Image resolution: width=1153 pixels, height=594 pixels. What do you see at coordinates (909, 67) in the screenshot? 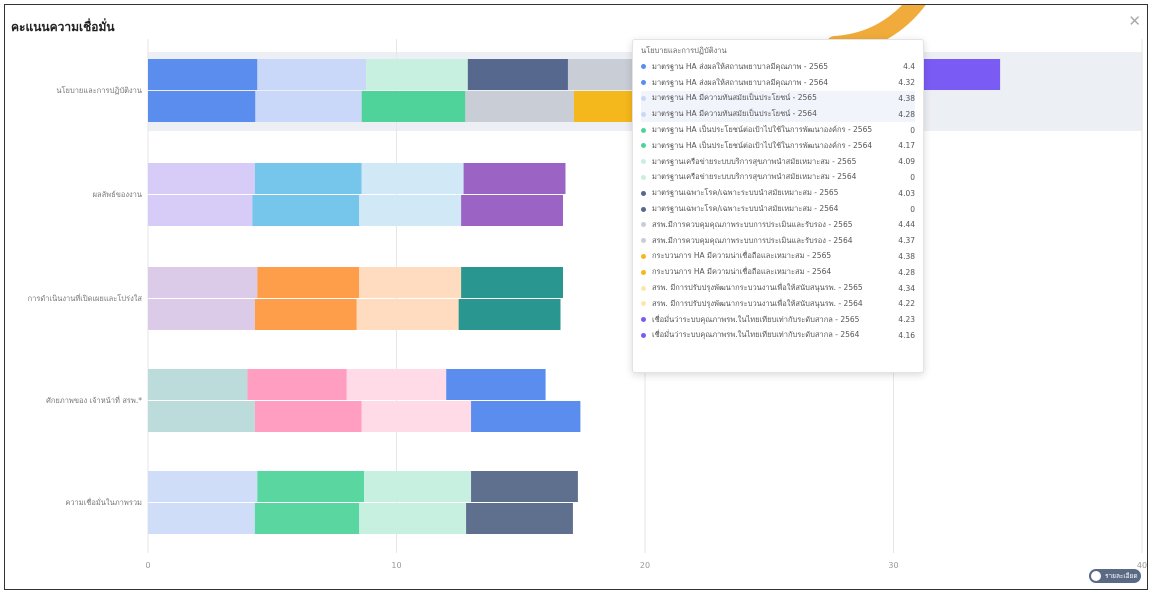
I see `tooltip-row-value: 4.4` at bounding box center [909, 67].